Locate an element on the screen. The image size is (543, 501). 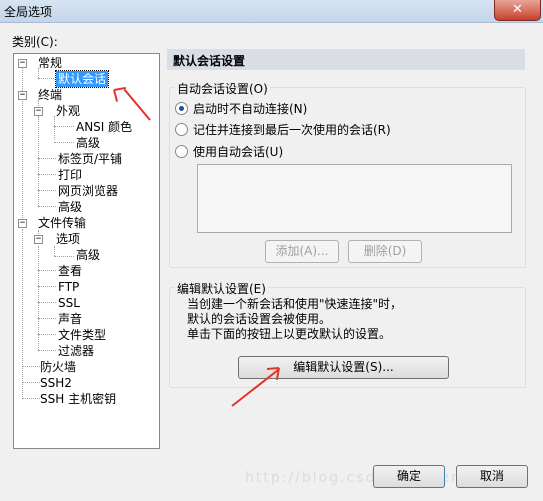
radio-remember-last-session: 记住并连接到最后一次使用的会话(R) is located at coordinates (283, 130).